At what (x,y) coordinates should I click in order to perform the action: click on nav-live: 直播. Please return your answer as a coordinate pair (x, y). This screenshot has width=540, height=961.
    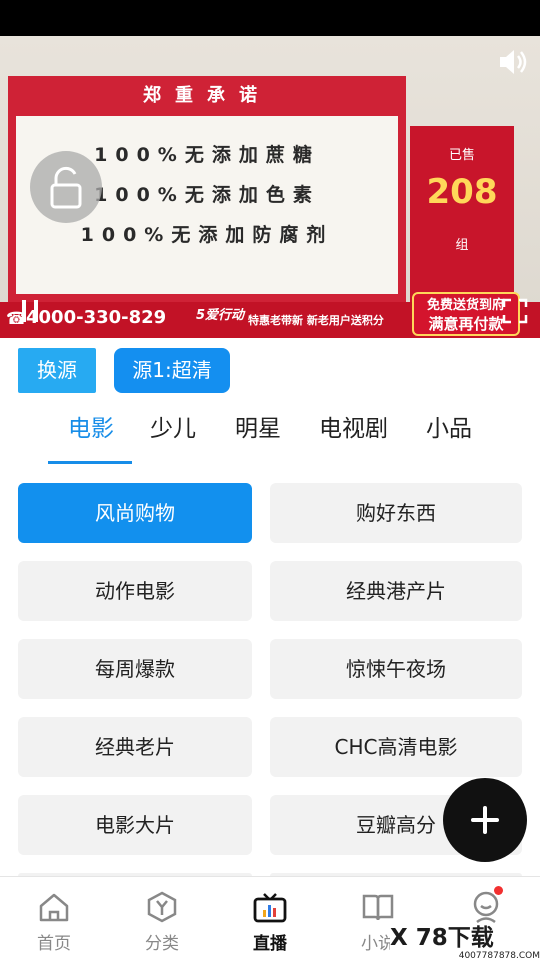
    Looking at the image, I should click on (270, 919).